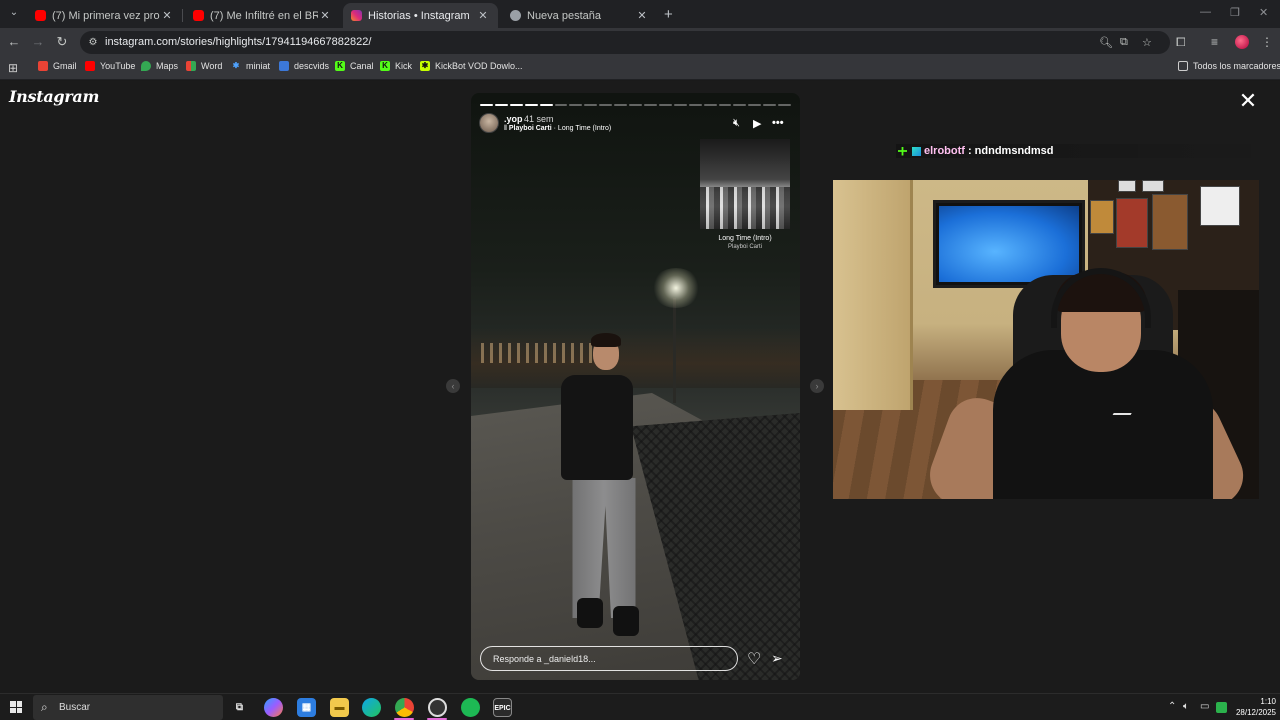 The height and width of the screenshot is (720, 1280). I want to click on bookmark-label: YouTube, so click(118, 66).